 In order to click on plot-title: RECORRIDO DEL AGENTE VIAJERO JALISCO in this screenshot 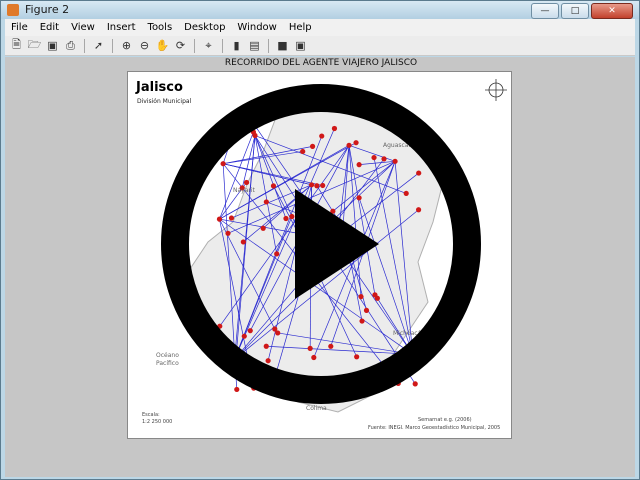, I will do `click(321, 63)`.